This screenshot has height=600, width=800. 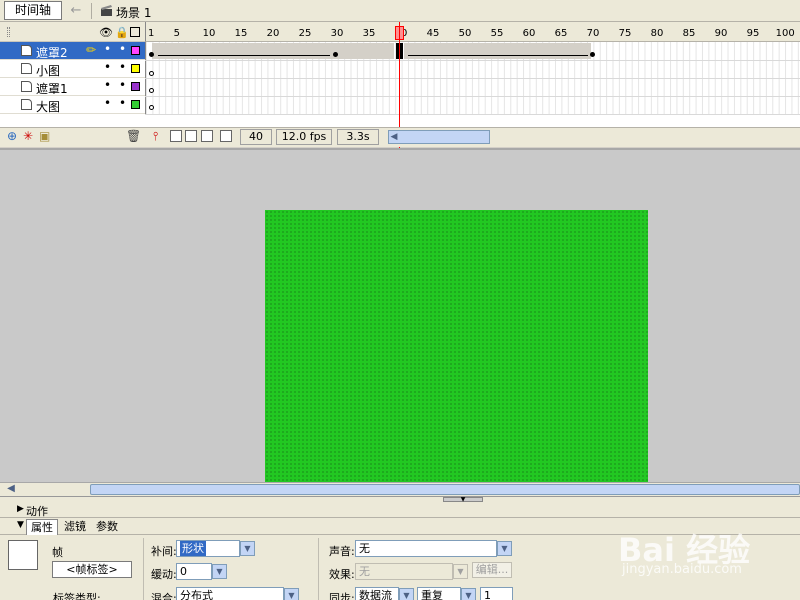 I want to click on repeat-select: 重复, so click(x=439, y=593).